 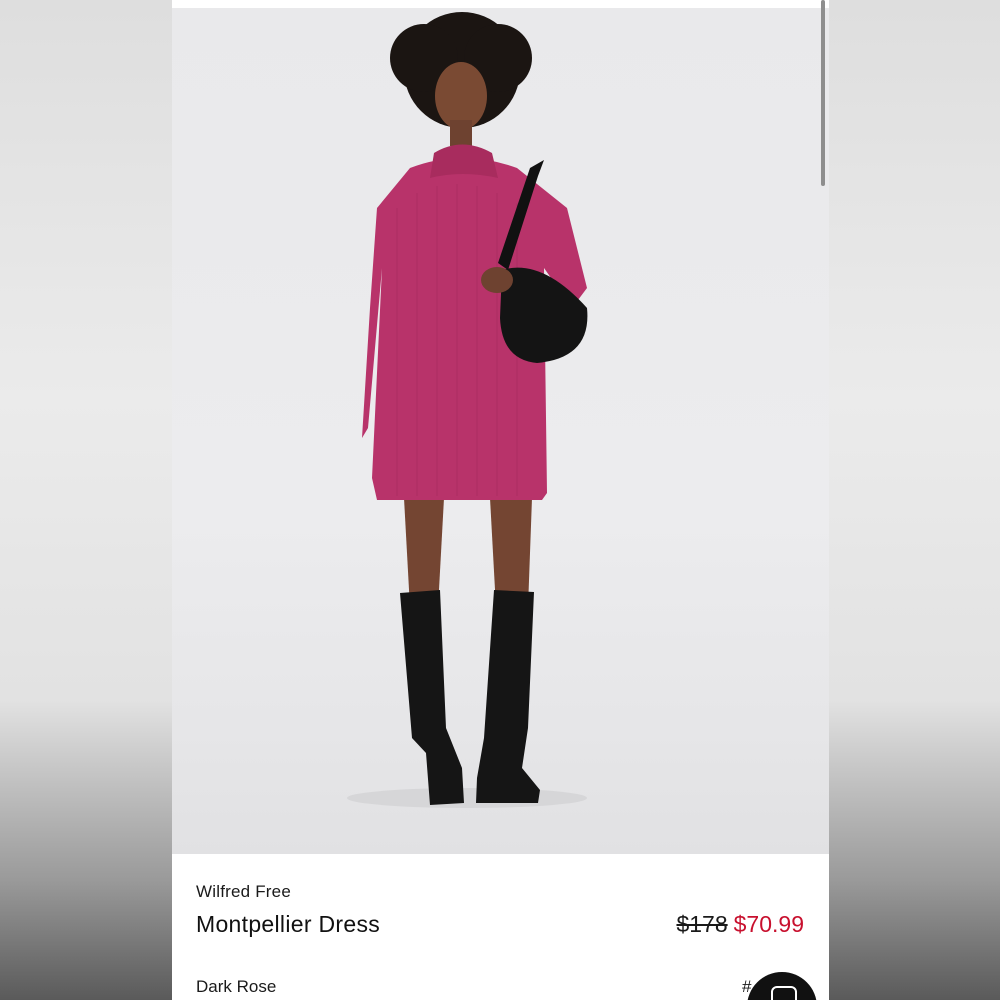 What do you see at coordinates (702, 924) in the screenshot?
I see `original-price: $178` at bounding box center [702, 924].